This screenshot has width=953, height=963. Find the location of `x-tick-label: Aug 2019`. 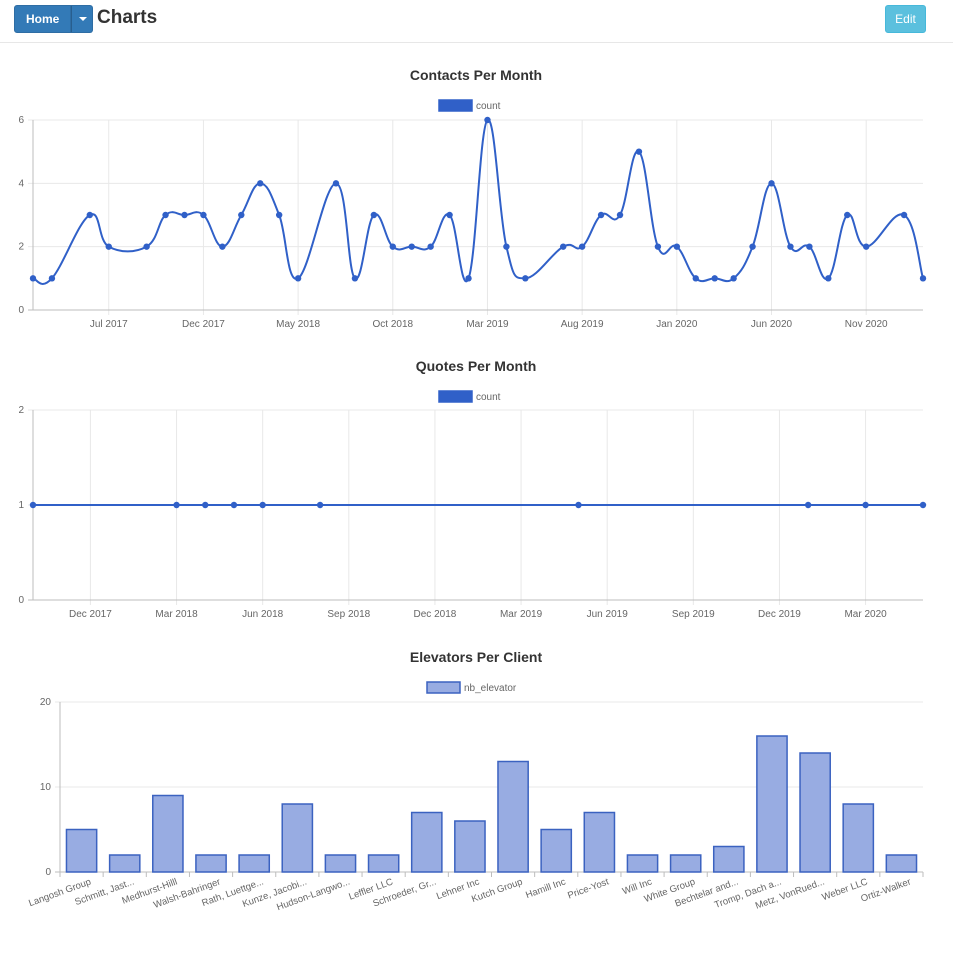

x-tick-label: Aug 2019 is located at coordinates (582, 324).